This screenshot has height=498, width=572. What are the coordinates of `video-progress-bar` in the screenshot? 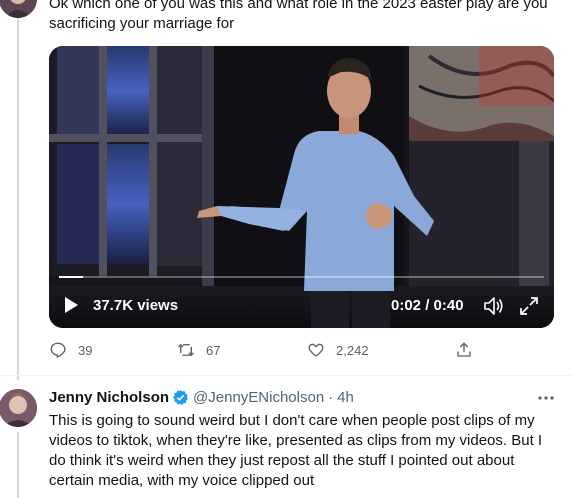 It's located at (301, 277).